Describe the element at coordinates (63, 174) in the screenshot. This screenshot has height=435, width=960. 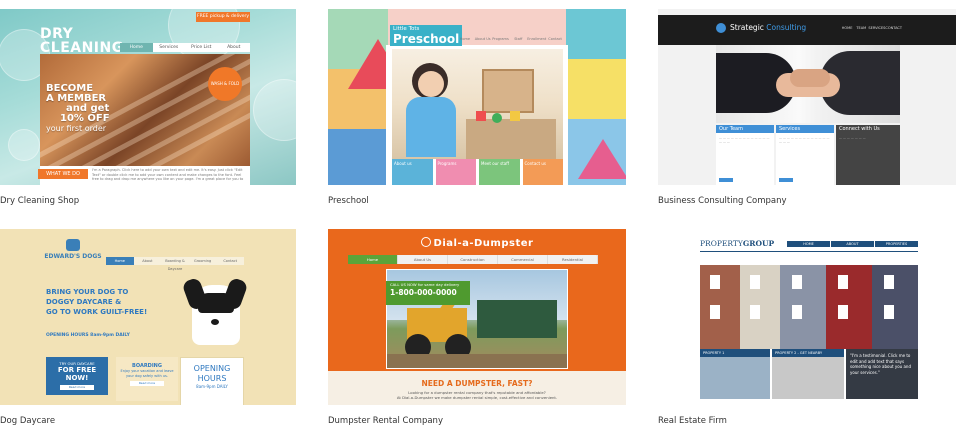
I see `section-label: WHAT WE DO` at that location.